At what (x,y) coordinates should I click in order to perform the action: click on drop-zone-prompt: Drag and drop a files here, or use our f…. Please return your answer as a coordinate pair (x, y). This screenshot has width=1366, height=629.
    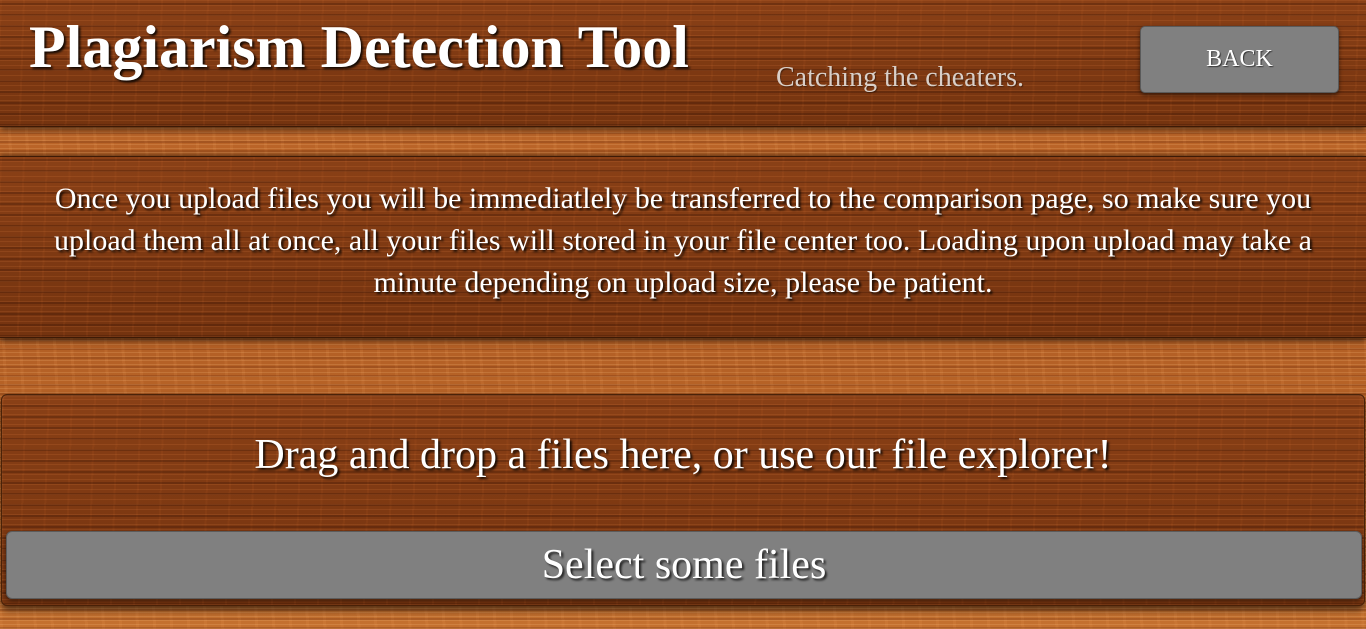
    Looking at the image, I should click on (683, 455).